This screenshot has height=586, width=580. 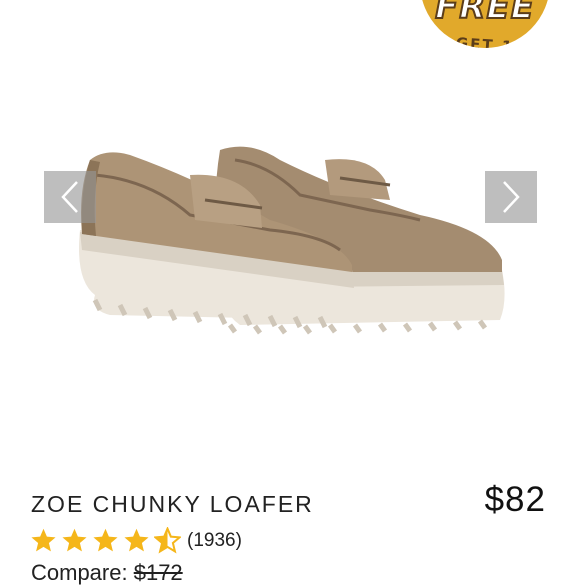 What do you see at coordinates (485, 40) in the screenshot?
I see `promo-badge-get-text: GET 1` at bounding box center [485, 40].